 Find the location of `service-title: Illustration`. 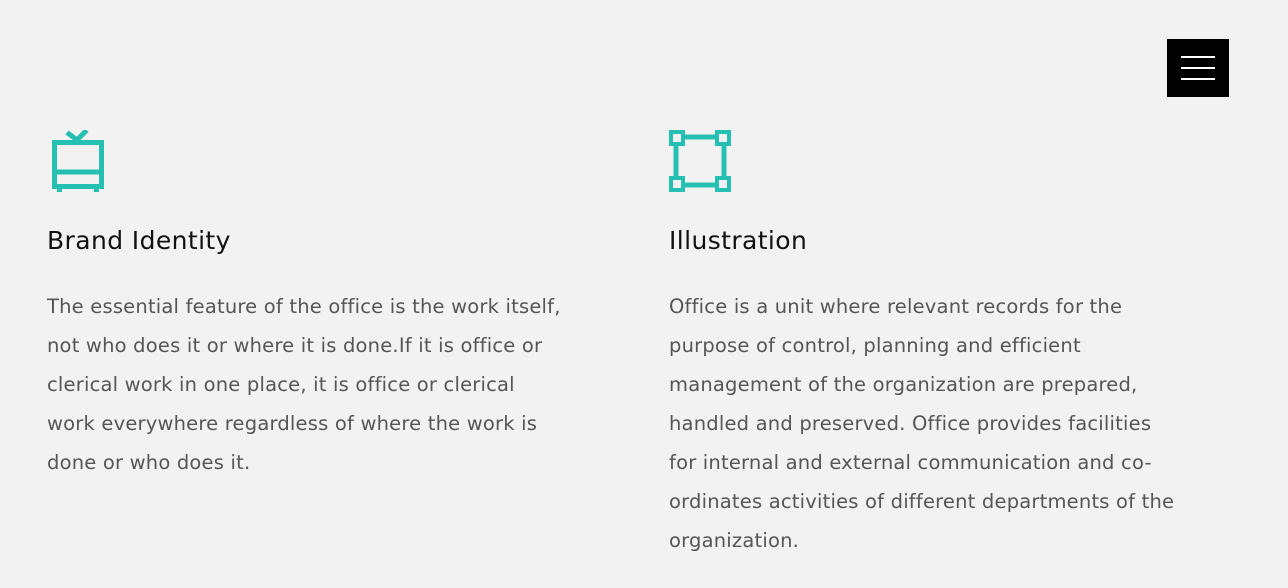

service-title: Illustration is located at coordinates (738, 240).